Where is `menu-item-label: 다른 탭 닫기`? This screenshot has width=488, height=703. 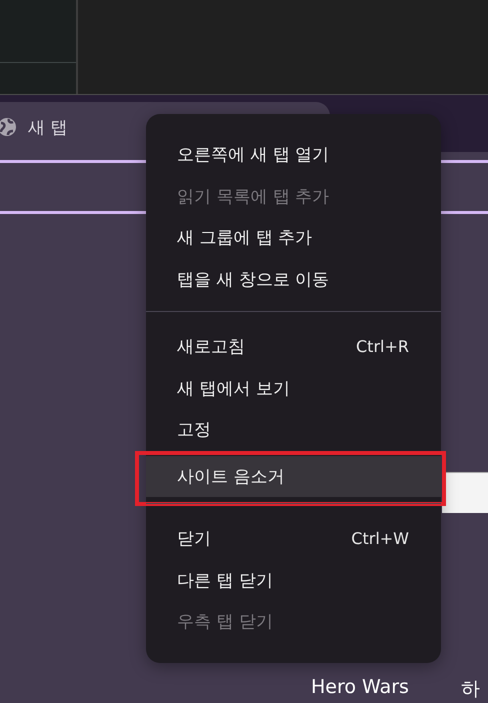 menu-item-label: 다른 탭 닫기 is located at coordinates (225, 581).